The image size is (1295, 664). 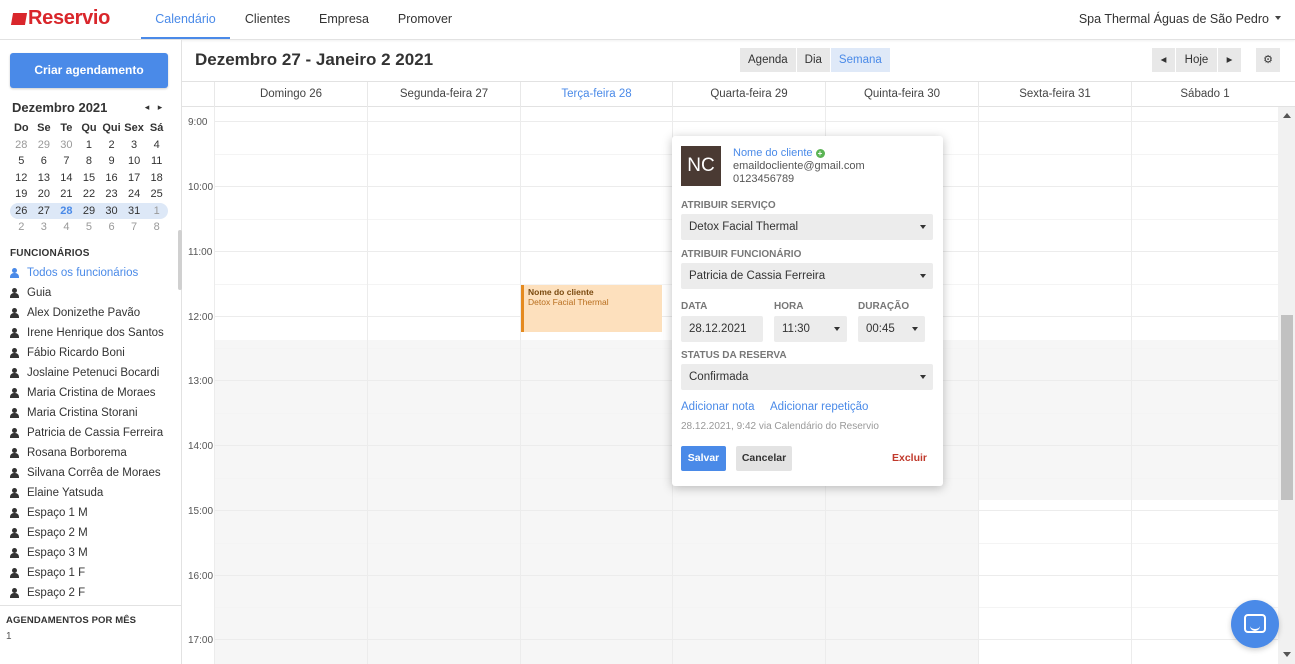 I want to click on staff-item: Maria Cristina de Moraes, so click(x=94, y=393).